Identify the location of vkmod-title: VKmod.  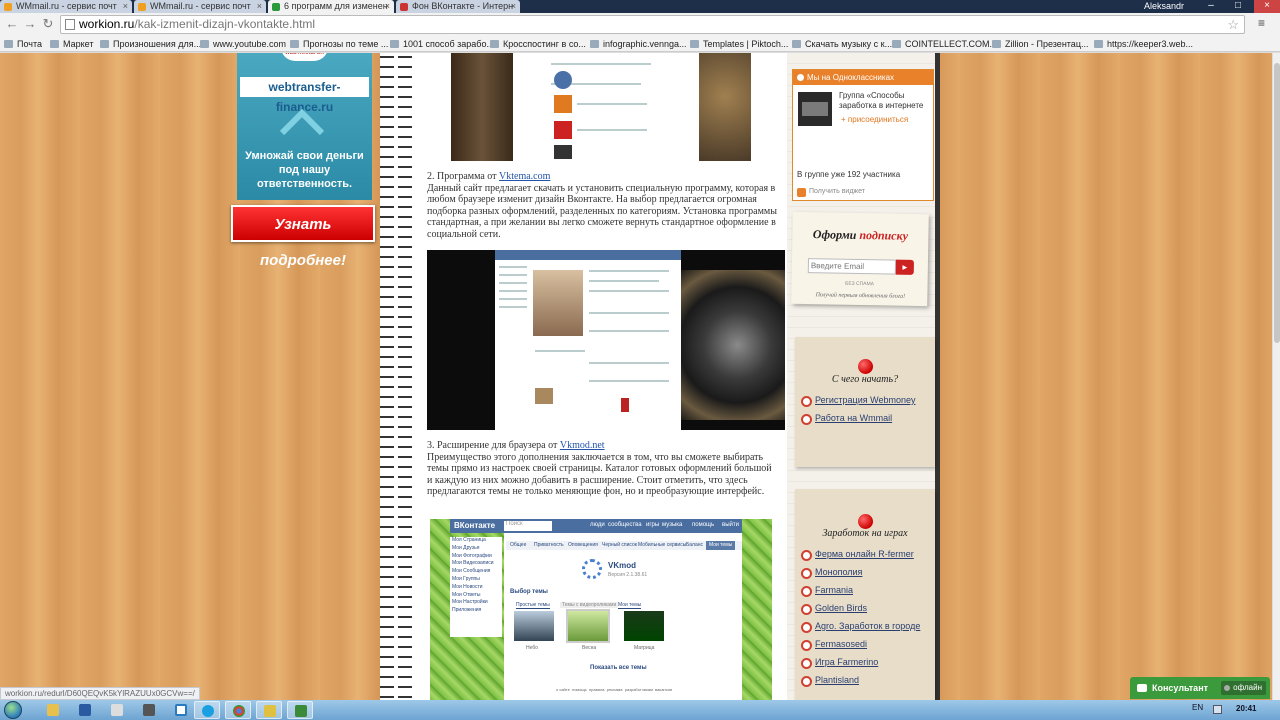
(622, 565).